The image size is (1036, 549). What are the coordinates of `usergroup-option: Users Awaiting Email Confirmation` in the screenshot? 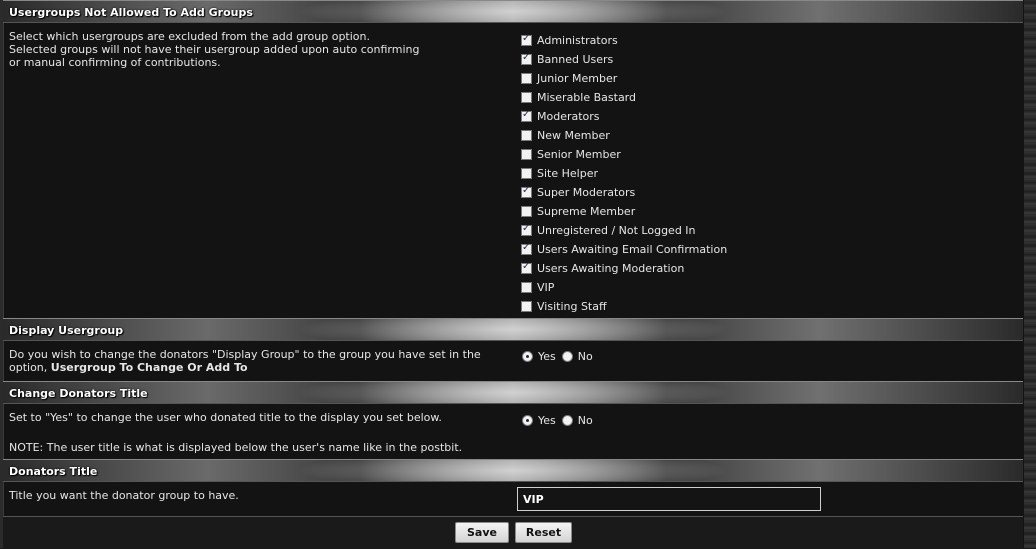 It's located at (624, 249).